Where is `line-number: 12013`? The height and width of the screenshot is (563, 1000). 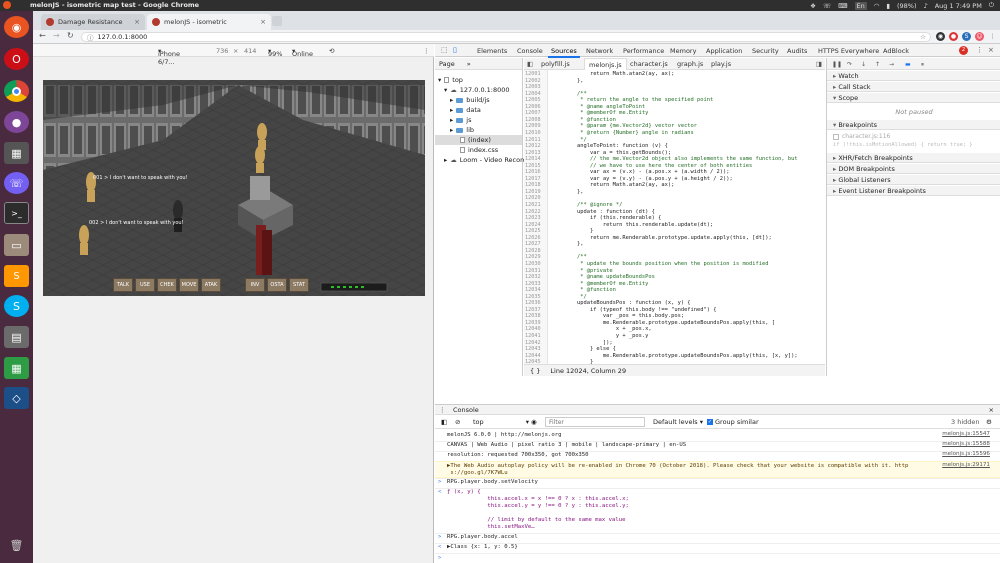 line-number: 12013 is located at coordinates (533, 153).